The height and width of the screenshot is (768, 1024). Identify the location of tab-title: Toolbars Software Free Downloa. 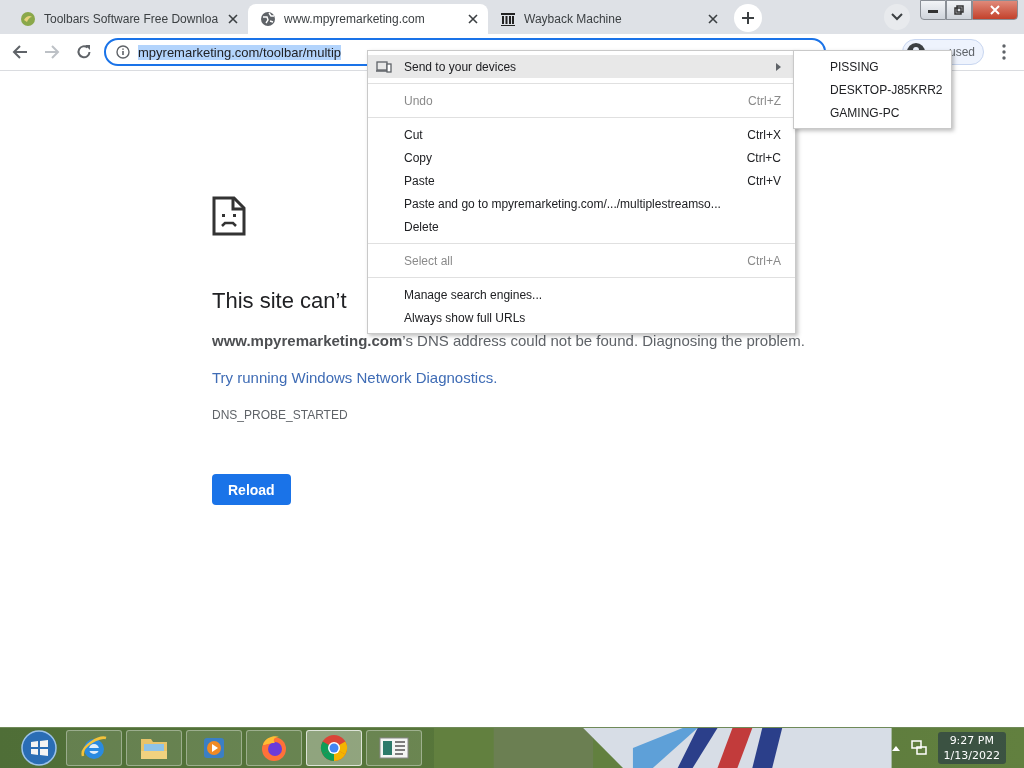
(132, 19).